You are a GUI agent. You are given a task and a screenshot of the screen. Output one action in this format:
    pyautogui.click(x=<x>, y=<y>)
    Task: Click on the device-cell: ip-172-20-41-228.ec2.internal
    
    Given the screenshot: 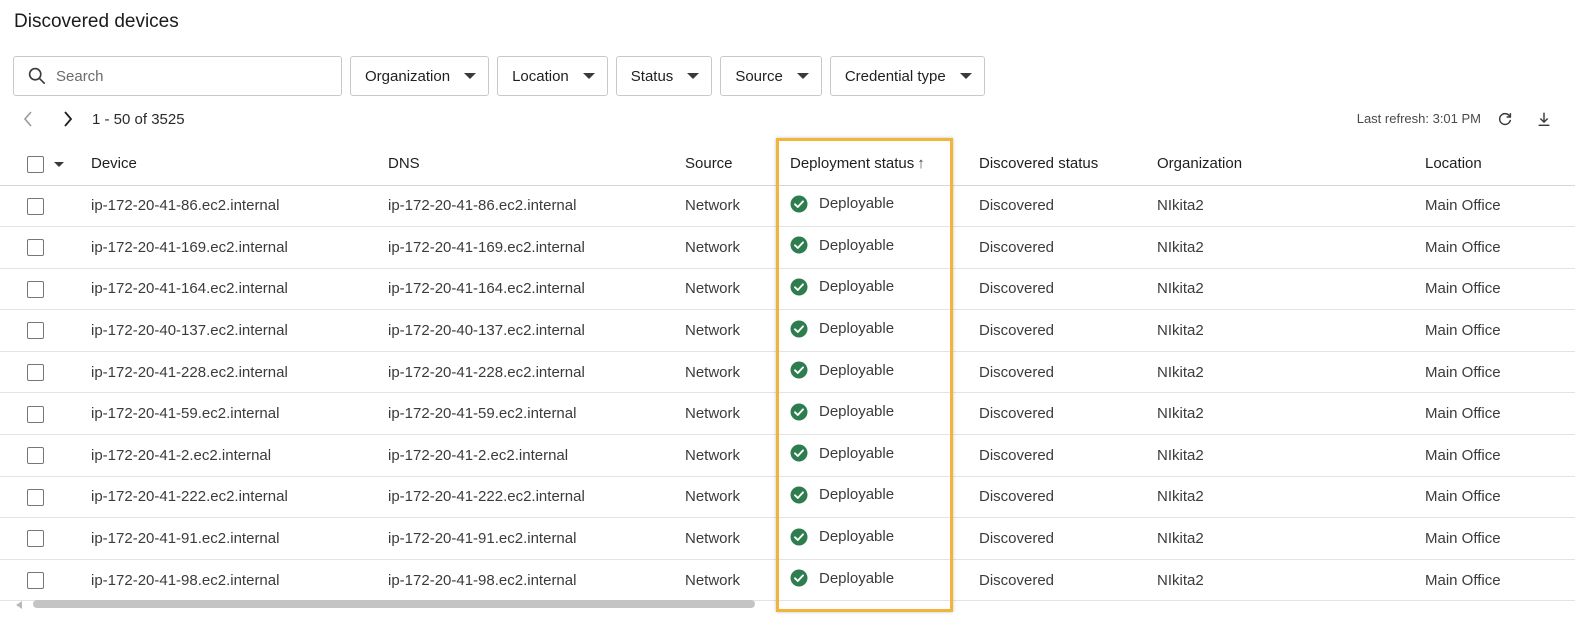 What is the action you would take?
    pyautogui.click(x=239, y=372)
    